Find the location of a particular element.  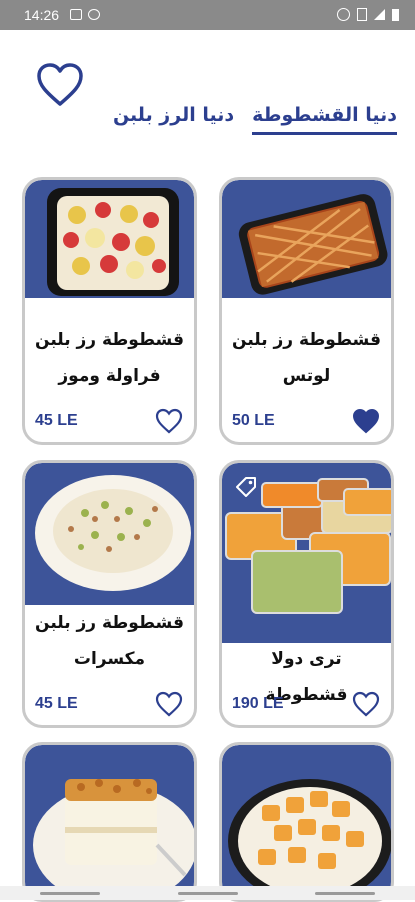

product-price: 190 LE is located at coordinates (258, 703).